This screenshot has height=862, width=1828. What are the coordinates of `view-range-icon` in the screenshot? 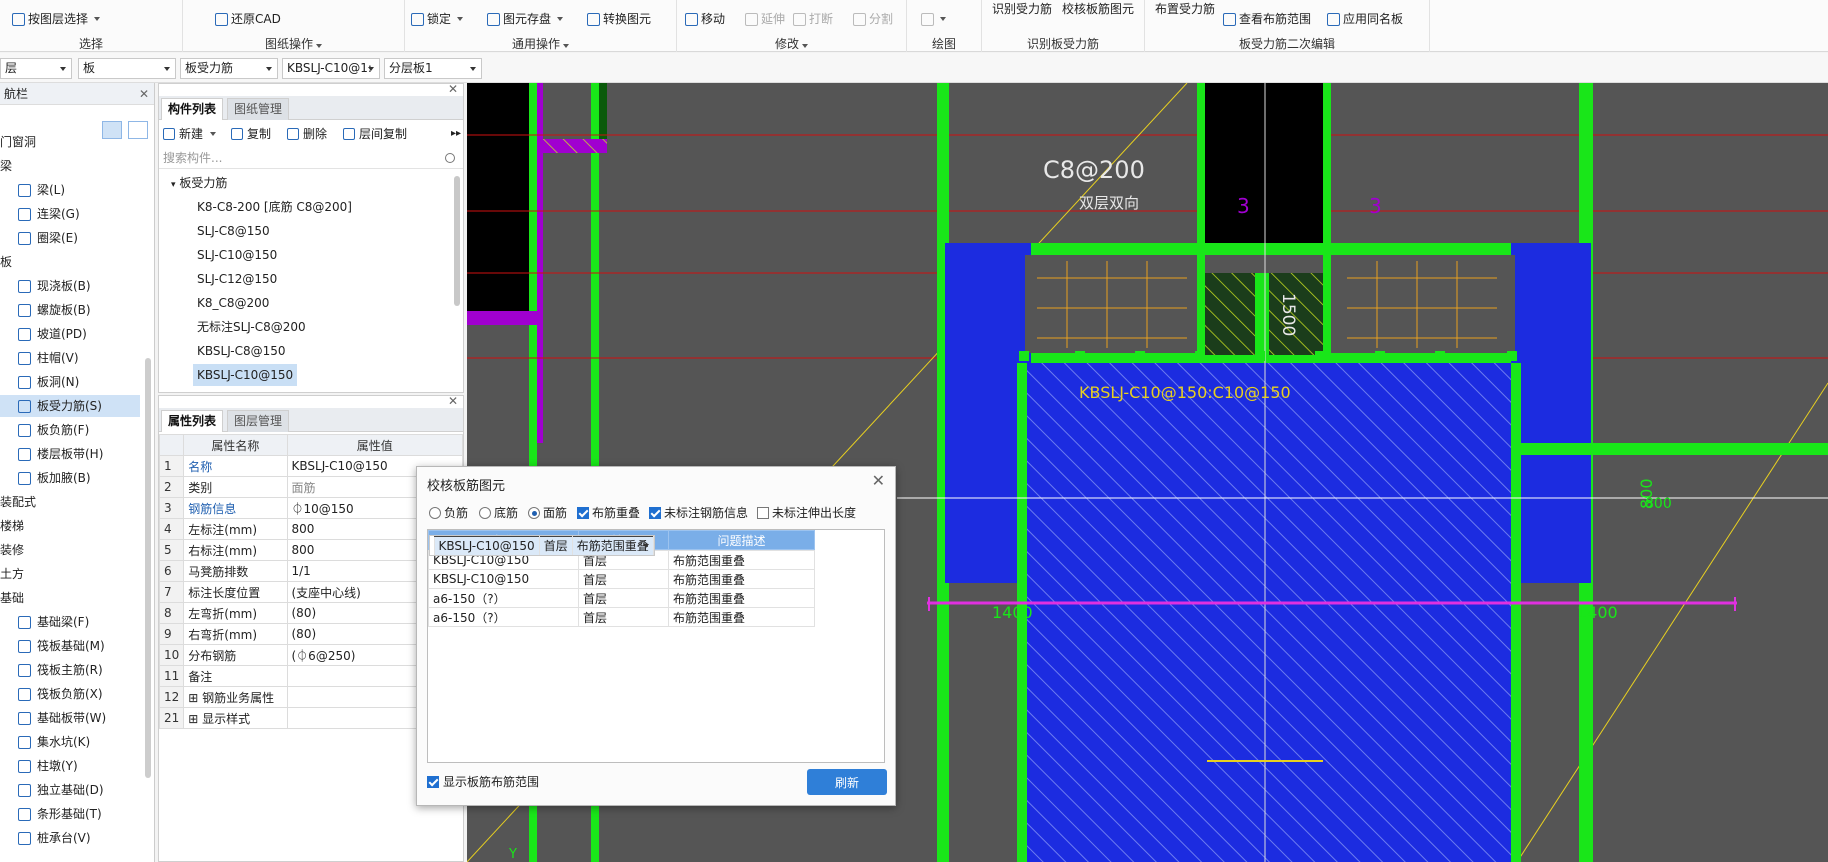 It's located at (1229, 19).